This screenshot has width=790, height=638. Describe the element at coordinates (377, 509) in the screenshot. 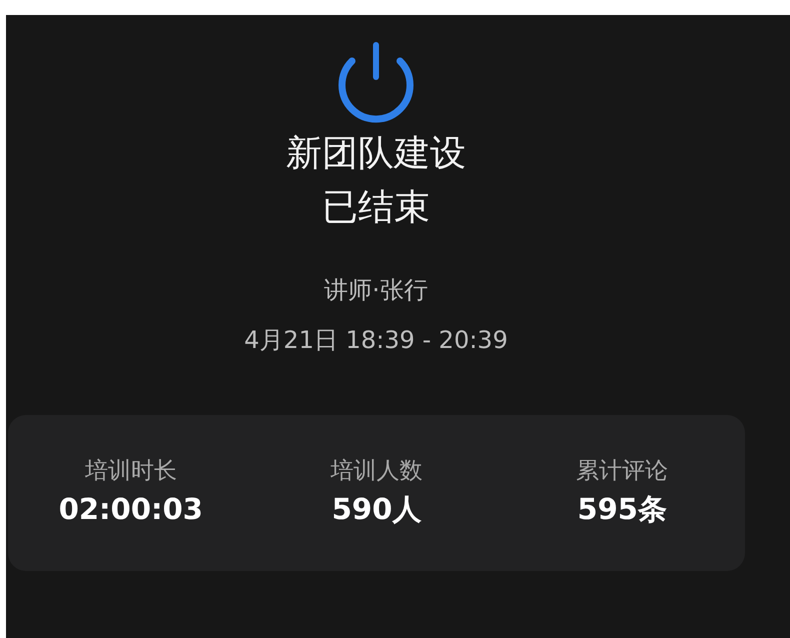

I see `stat-value: 590人` at that location.